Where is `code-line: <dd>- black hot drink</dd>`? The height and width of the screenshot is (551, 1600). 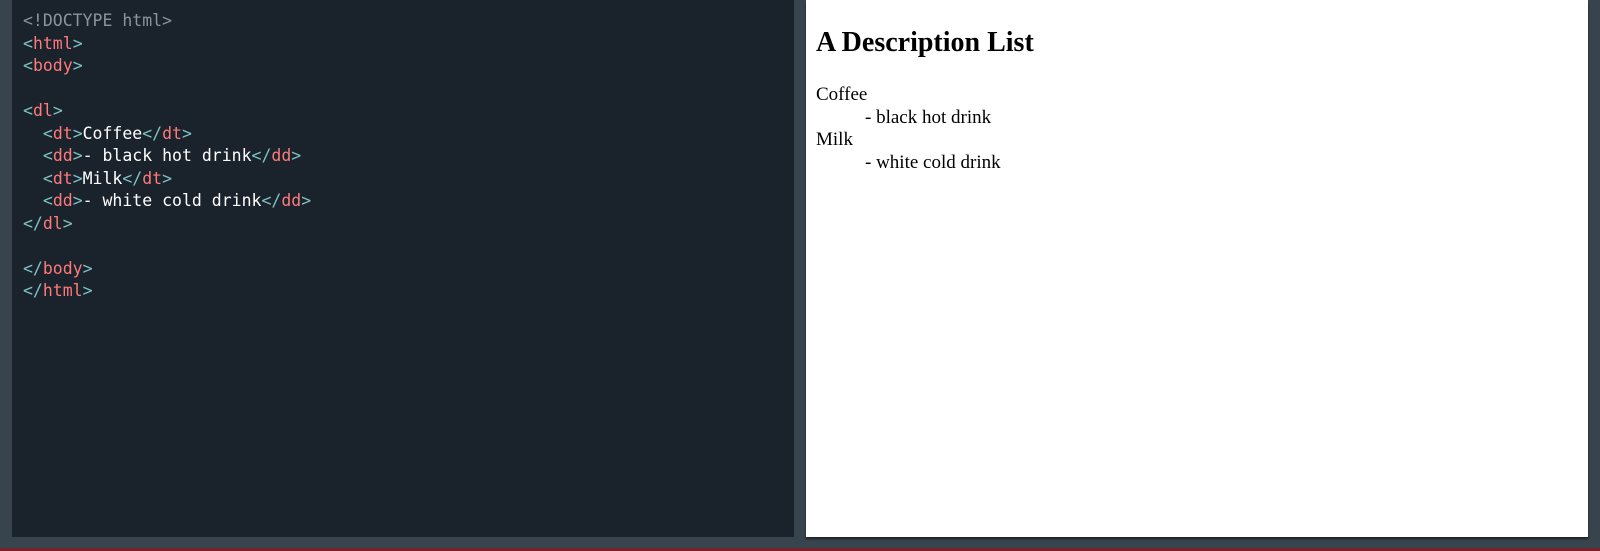
code-line: <dd>- black hot drink</dd> is located at coordinates (408, 156).